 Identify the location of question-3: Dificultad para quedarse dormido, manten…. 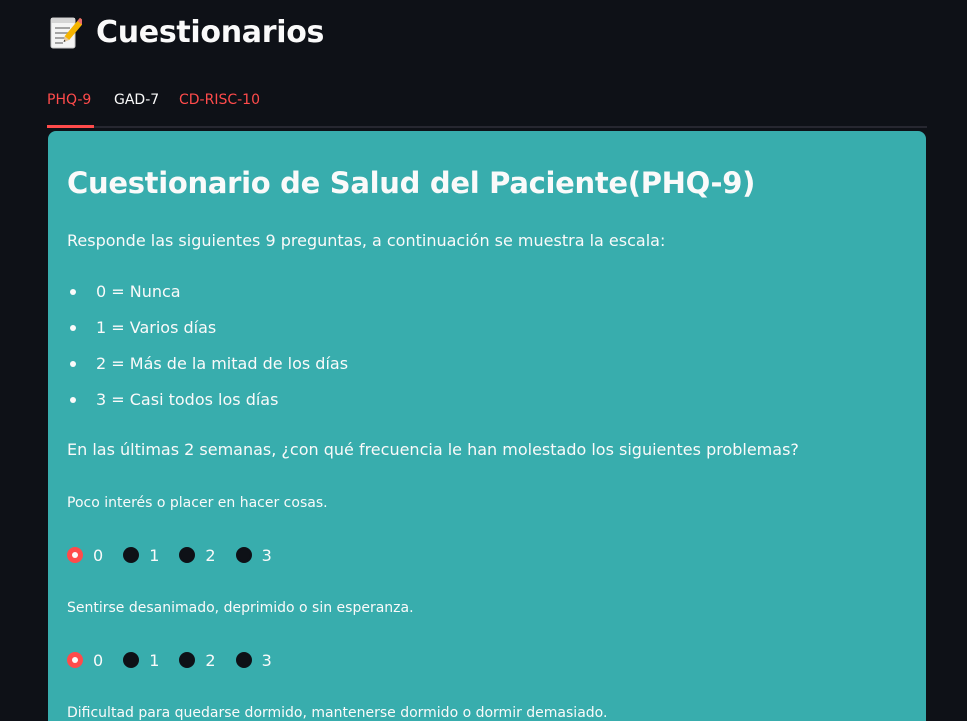
(487, 713).